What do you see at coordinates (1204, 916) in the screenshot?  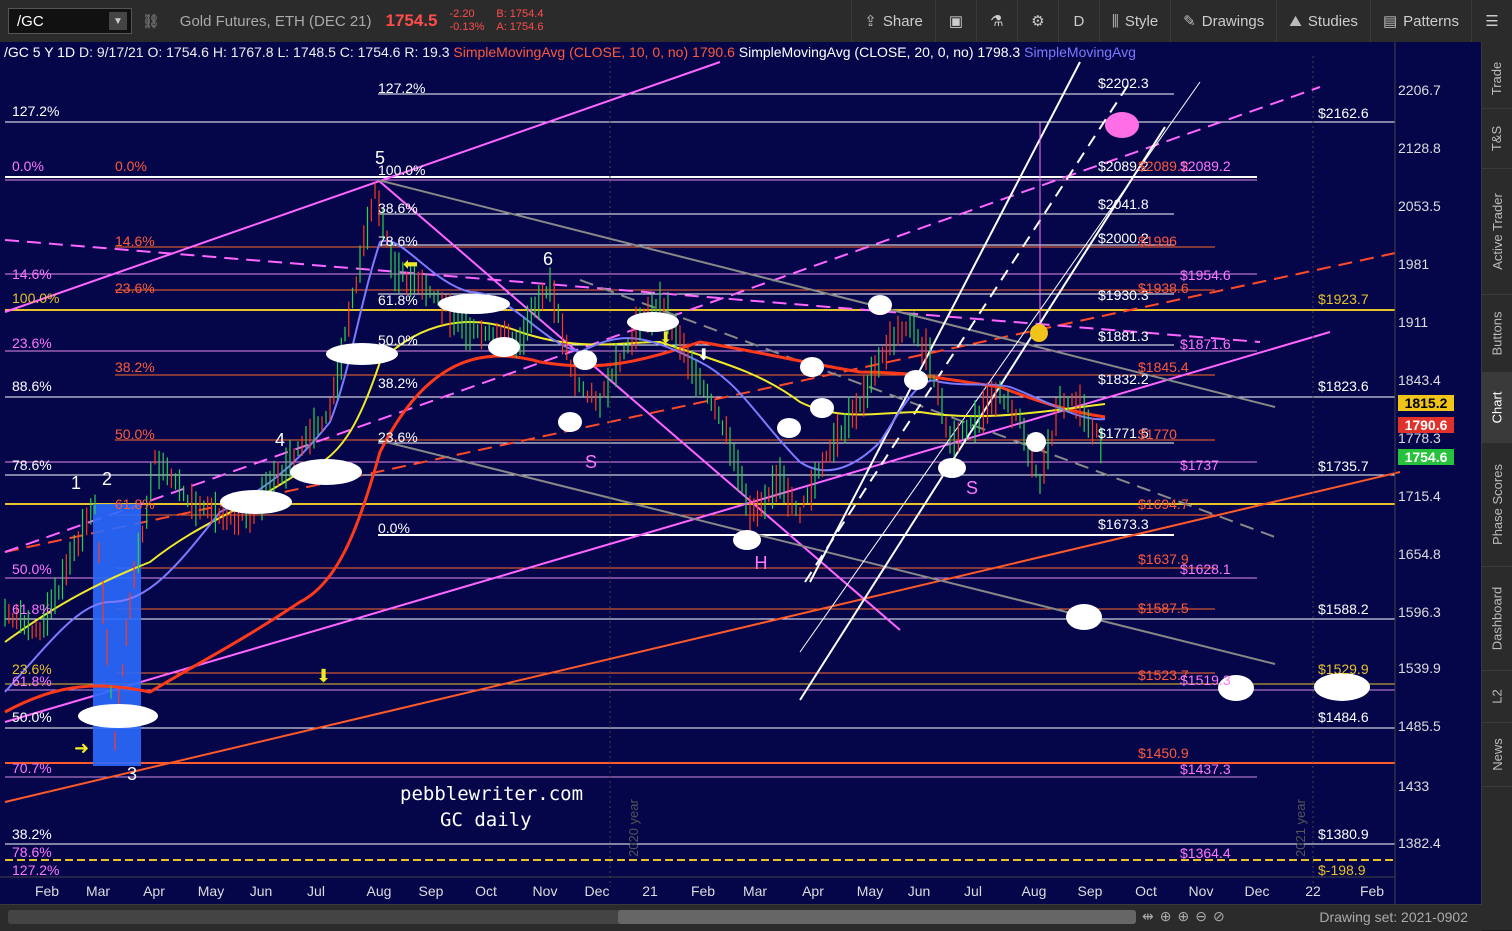 I see `zoom-out-icon: ⊖` at bounding box center [1204, 916].